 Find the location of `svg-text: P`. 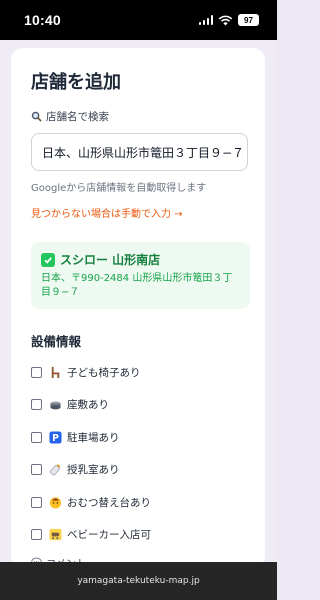

svg-text: P is located at coordinates (55, 438).